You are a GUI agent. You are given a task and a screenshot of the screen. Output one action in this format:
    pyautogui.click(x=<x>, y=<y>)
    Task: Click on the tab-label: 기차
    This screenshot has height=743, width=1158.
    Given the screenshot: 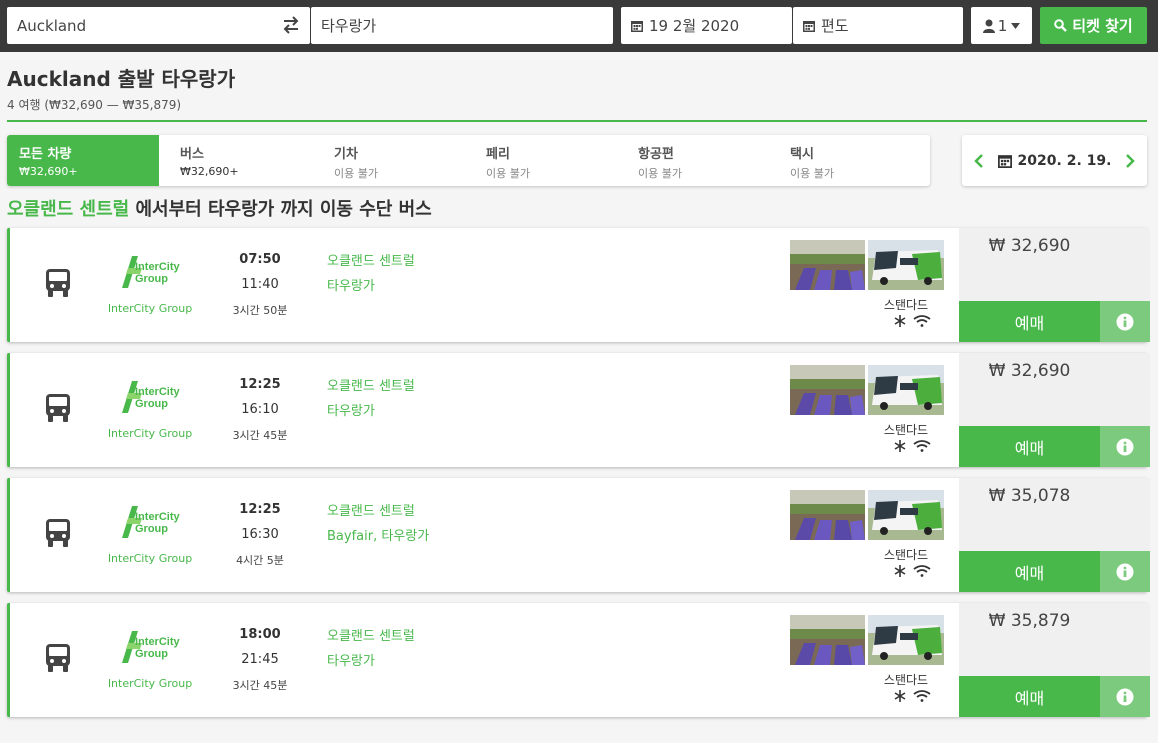 What is the action you would take?
    pyautogui.click(x=346, y=154)
    